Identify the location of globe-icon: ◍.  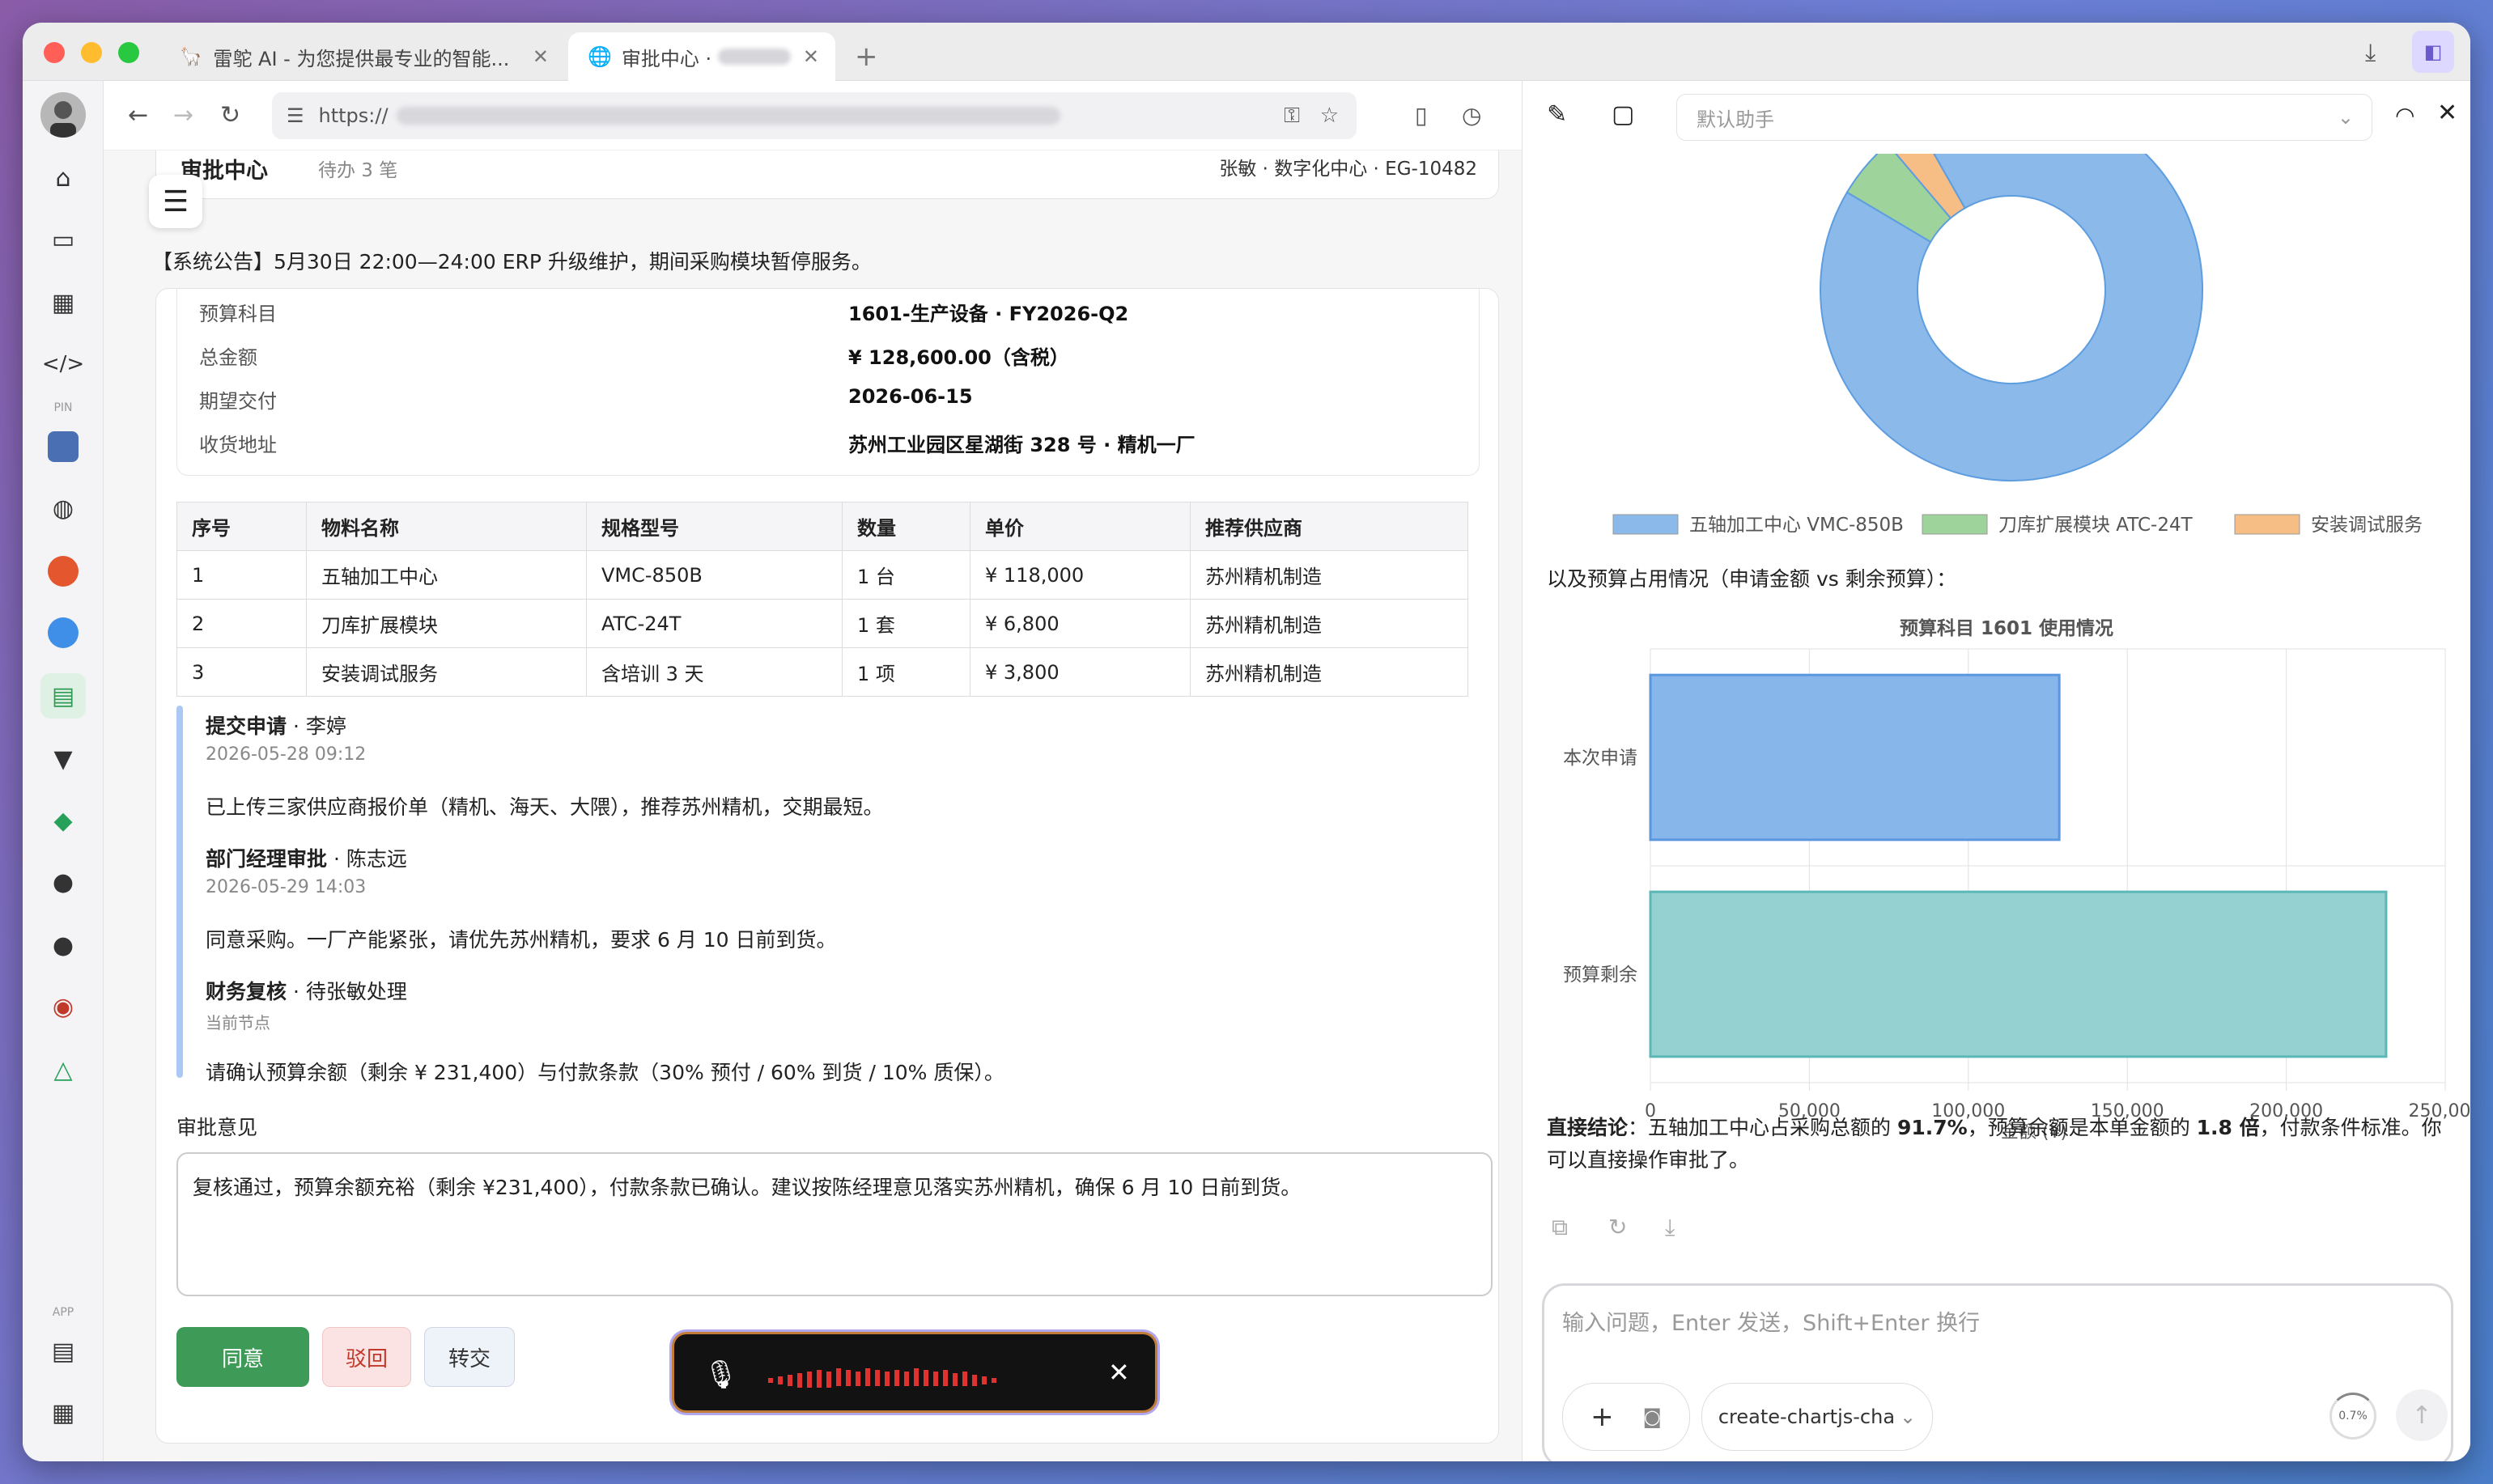
(63, 508).